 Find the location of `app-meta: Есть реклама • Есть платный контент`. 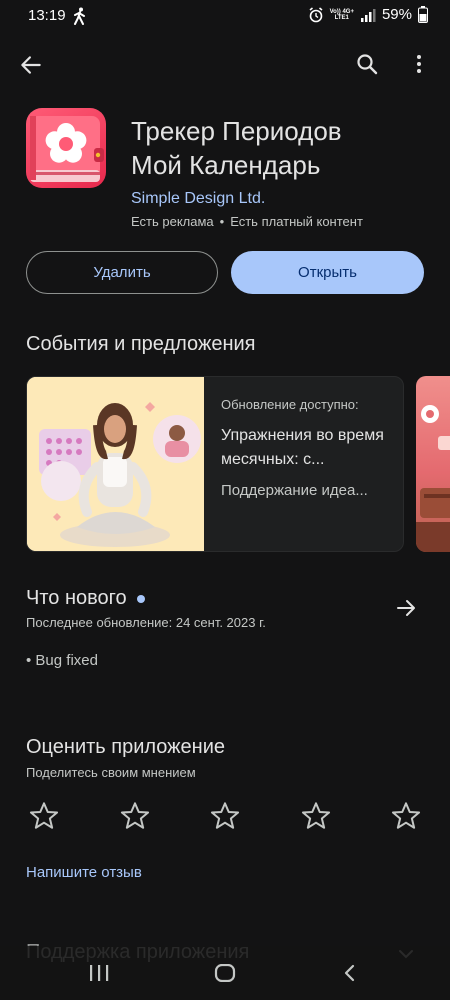

app-meta: Есть реклама • Есть платный контент is located at coordinates (247, 221).